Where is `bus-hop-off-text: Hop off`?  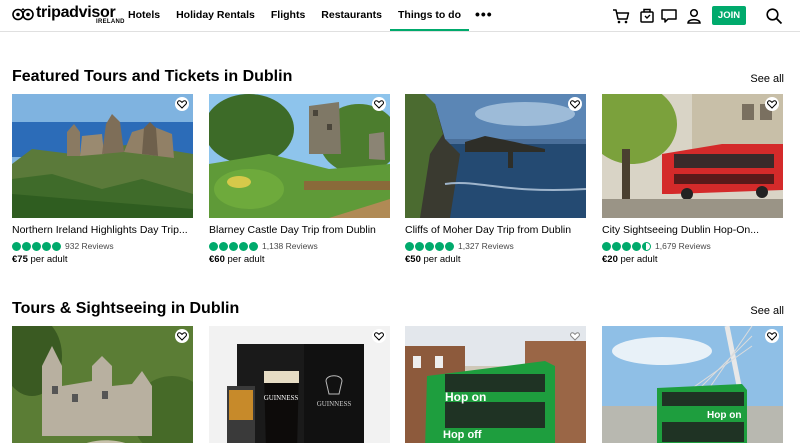
bus-hop-off-text: Hop off is located at coordinates (462, 435).